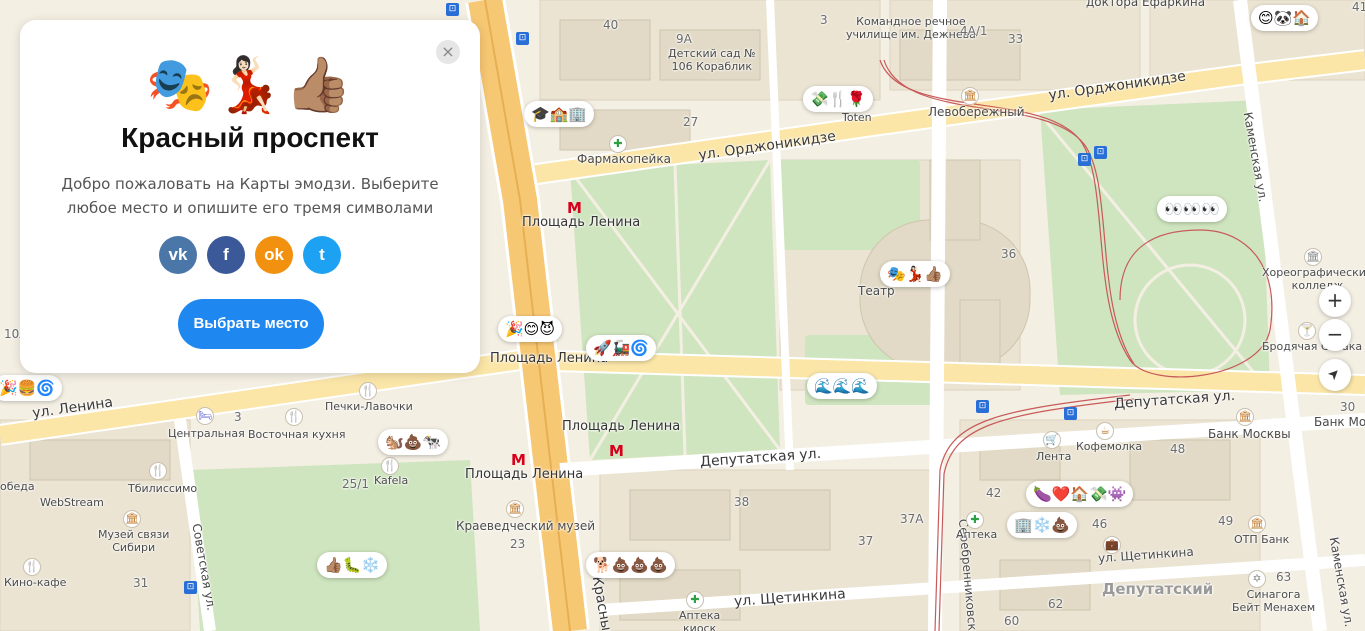 The image size is (1365, 631). I want to click on place-emoji: 🎭💃🏻👍🏽, so click(250, 84).